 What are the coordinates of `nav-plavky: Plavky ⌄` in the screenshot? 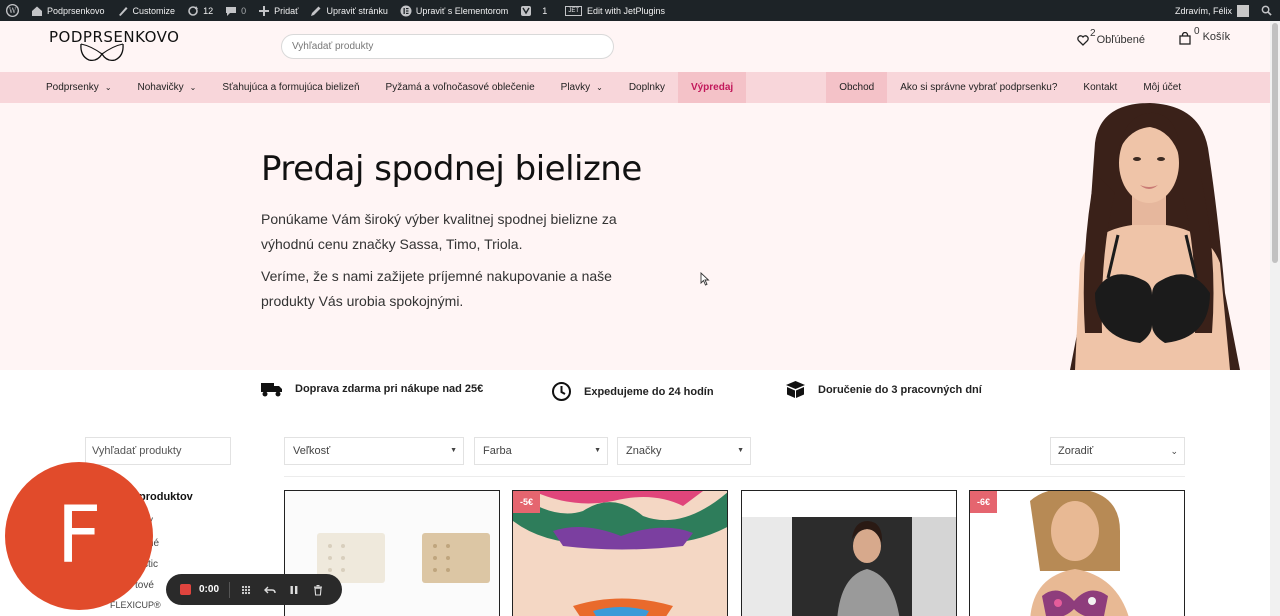 It's located at (582, 87).